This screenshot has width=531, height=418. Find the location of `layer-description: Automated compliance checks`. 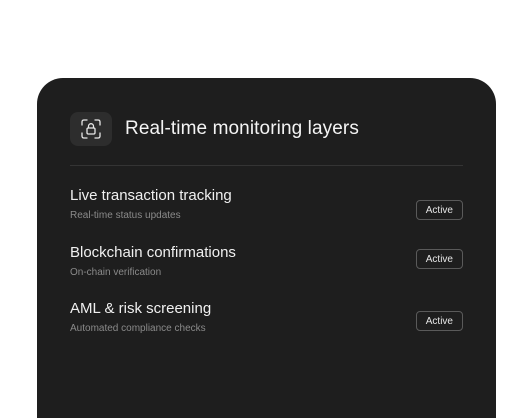

layer-description: Automated compliance checks is located at coordinates (138, 328).